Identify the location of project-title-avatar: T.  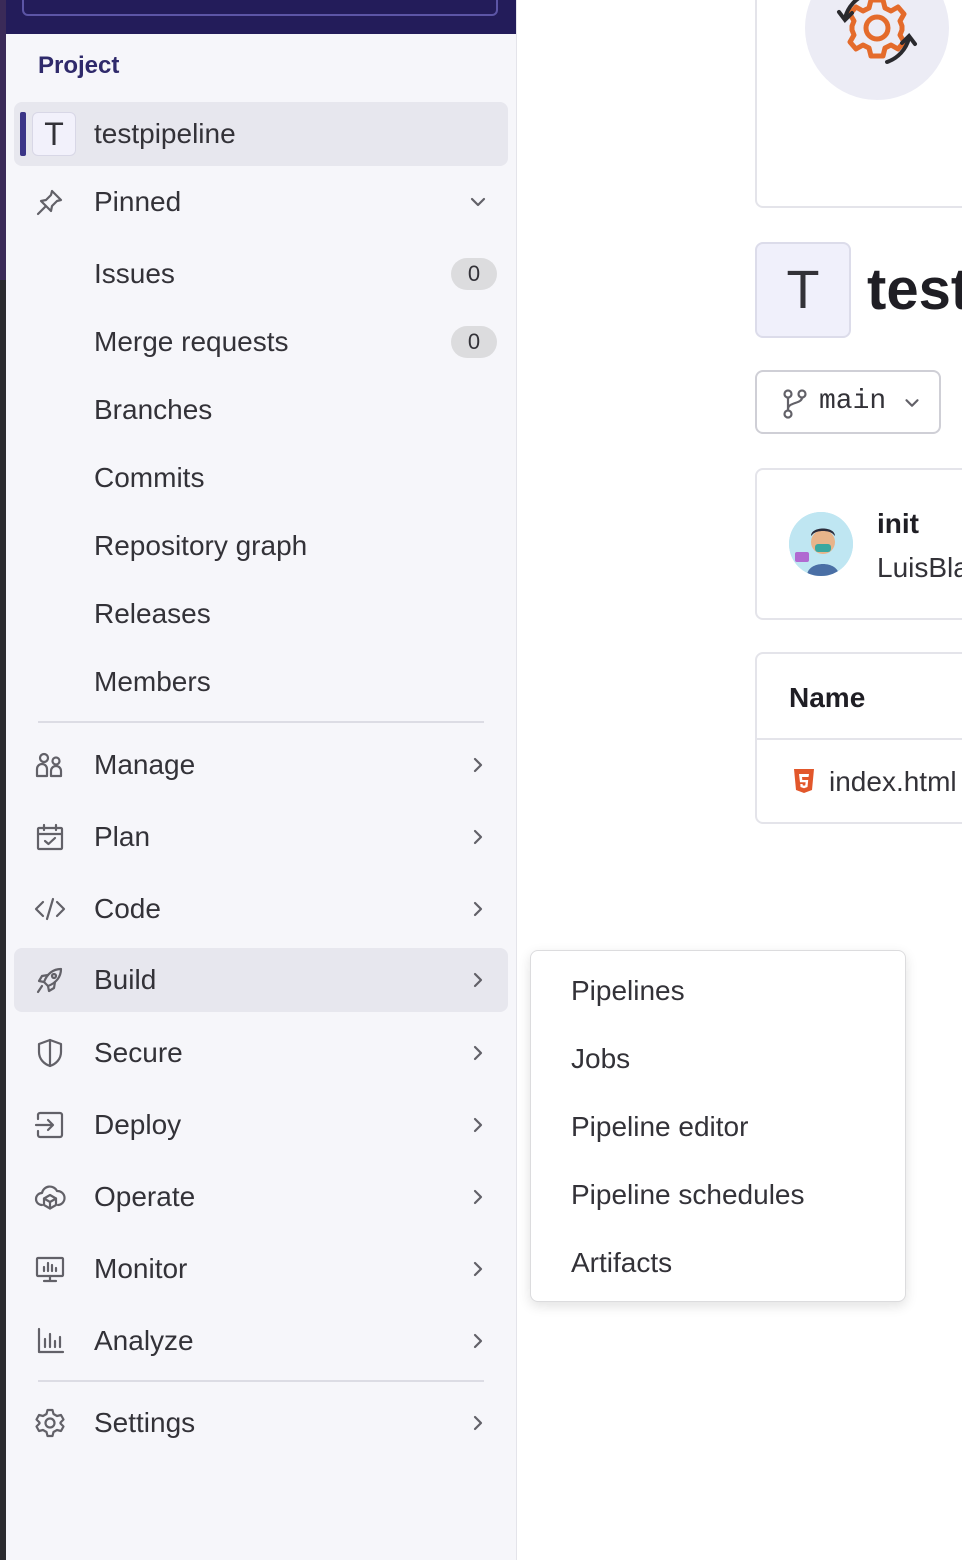
(803, 290).